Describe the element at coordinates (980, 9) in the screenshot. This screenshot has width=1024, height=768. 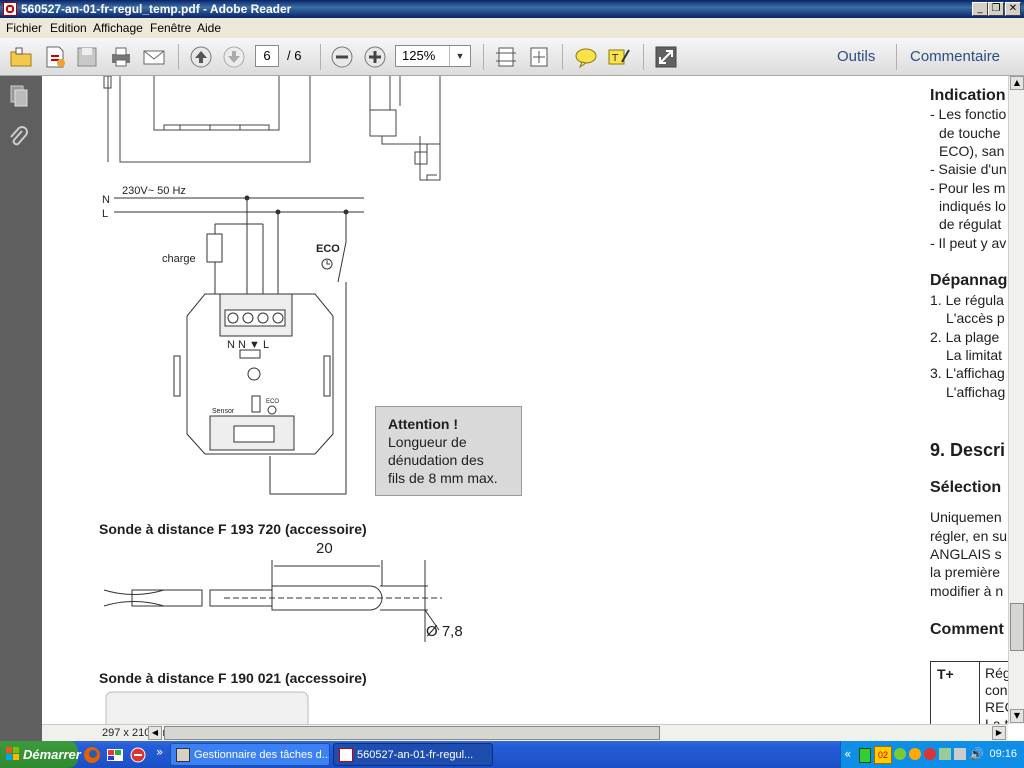
I see `minimize-button: _` at that location.